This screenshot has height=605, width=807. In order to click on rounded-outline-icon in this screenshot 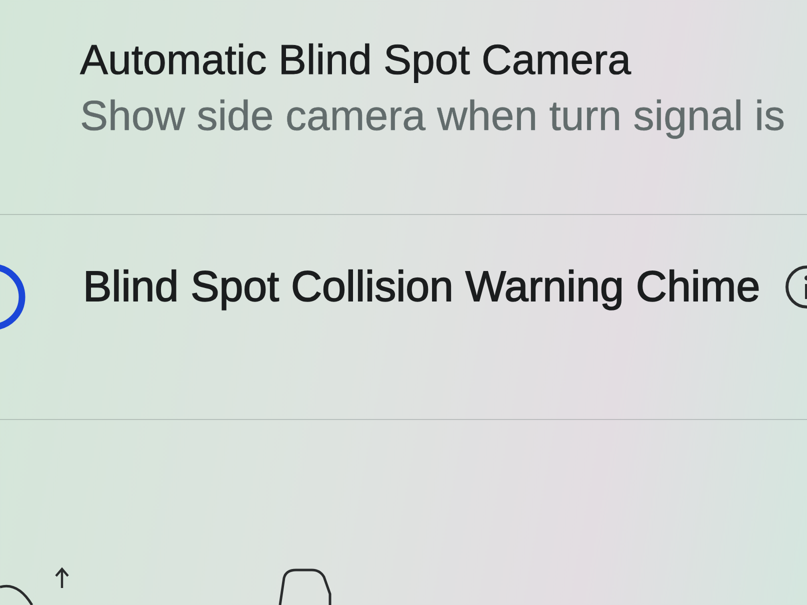, I will do `click(305, 586)`.